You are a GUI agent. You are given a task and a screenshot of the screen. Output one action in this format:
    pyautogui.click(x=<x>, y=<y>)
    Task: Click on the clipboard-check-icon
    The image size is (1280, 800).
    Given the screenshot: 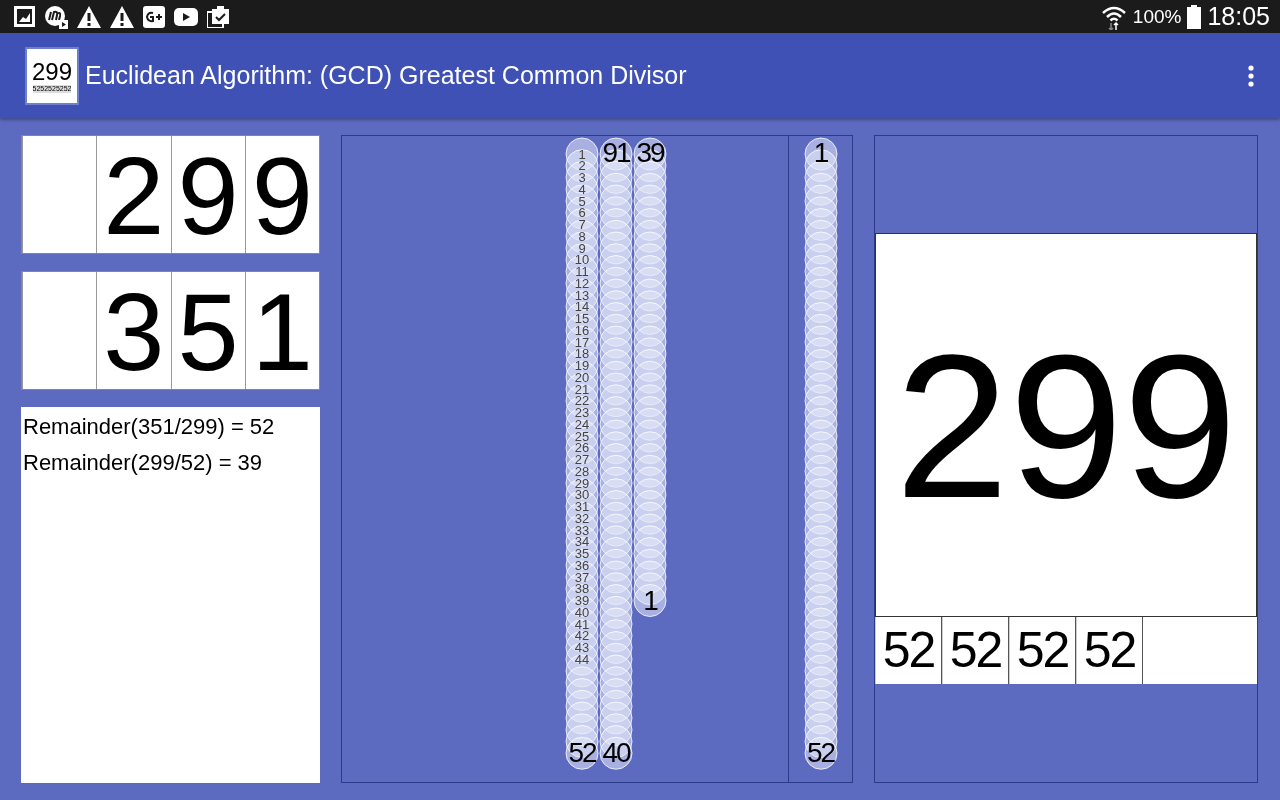 What is the action you would take?
    pyautogui.click(x=218, y=16)
    